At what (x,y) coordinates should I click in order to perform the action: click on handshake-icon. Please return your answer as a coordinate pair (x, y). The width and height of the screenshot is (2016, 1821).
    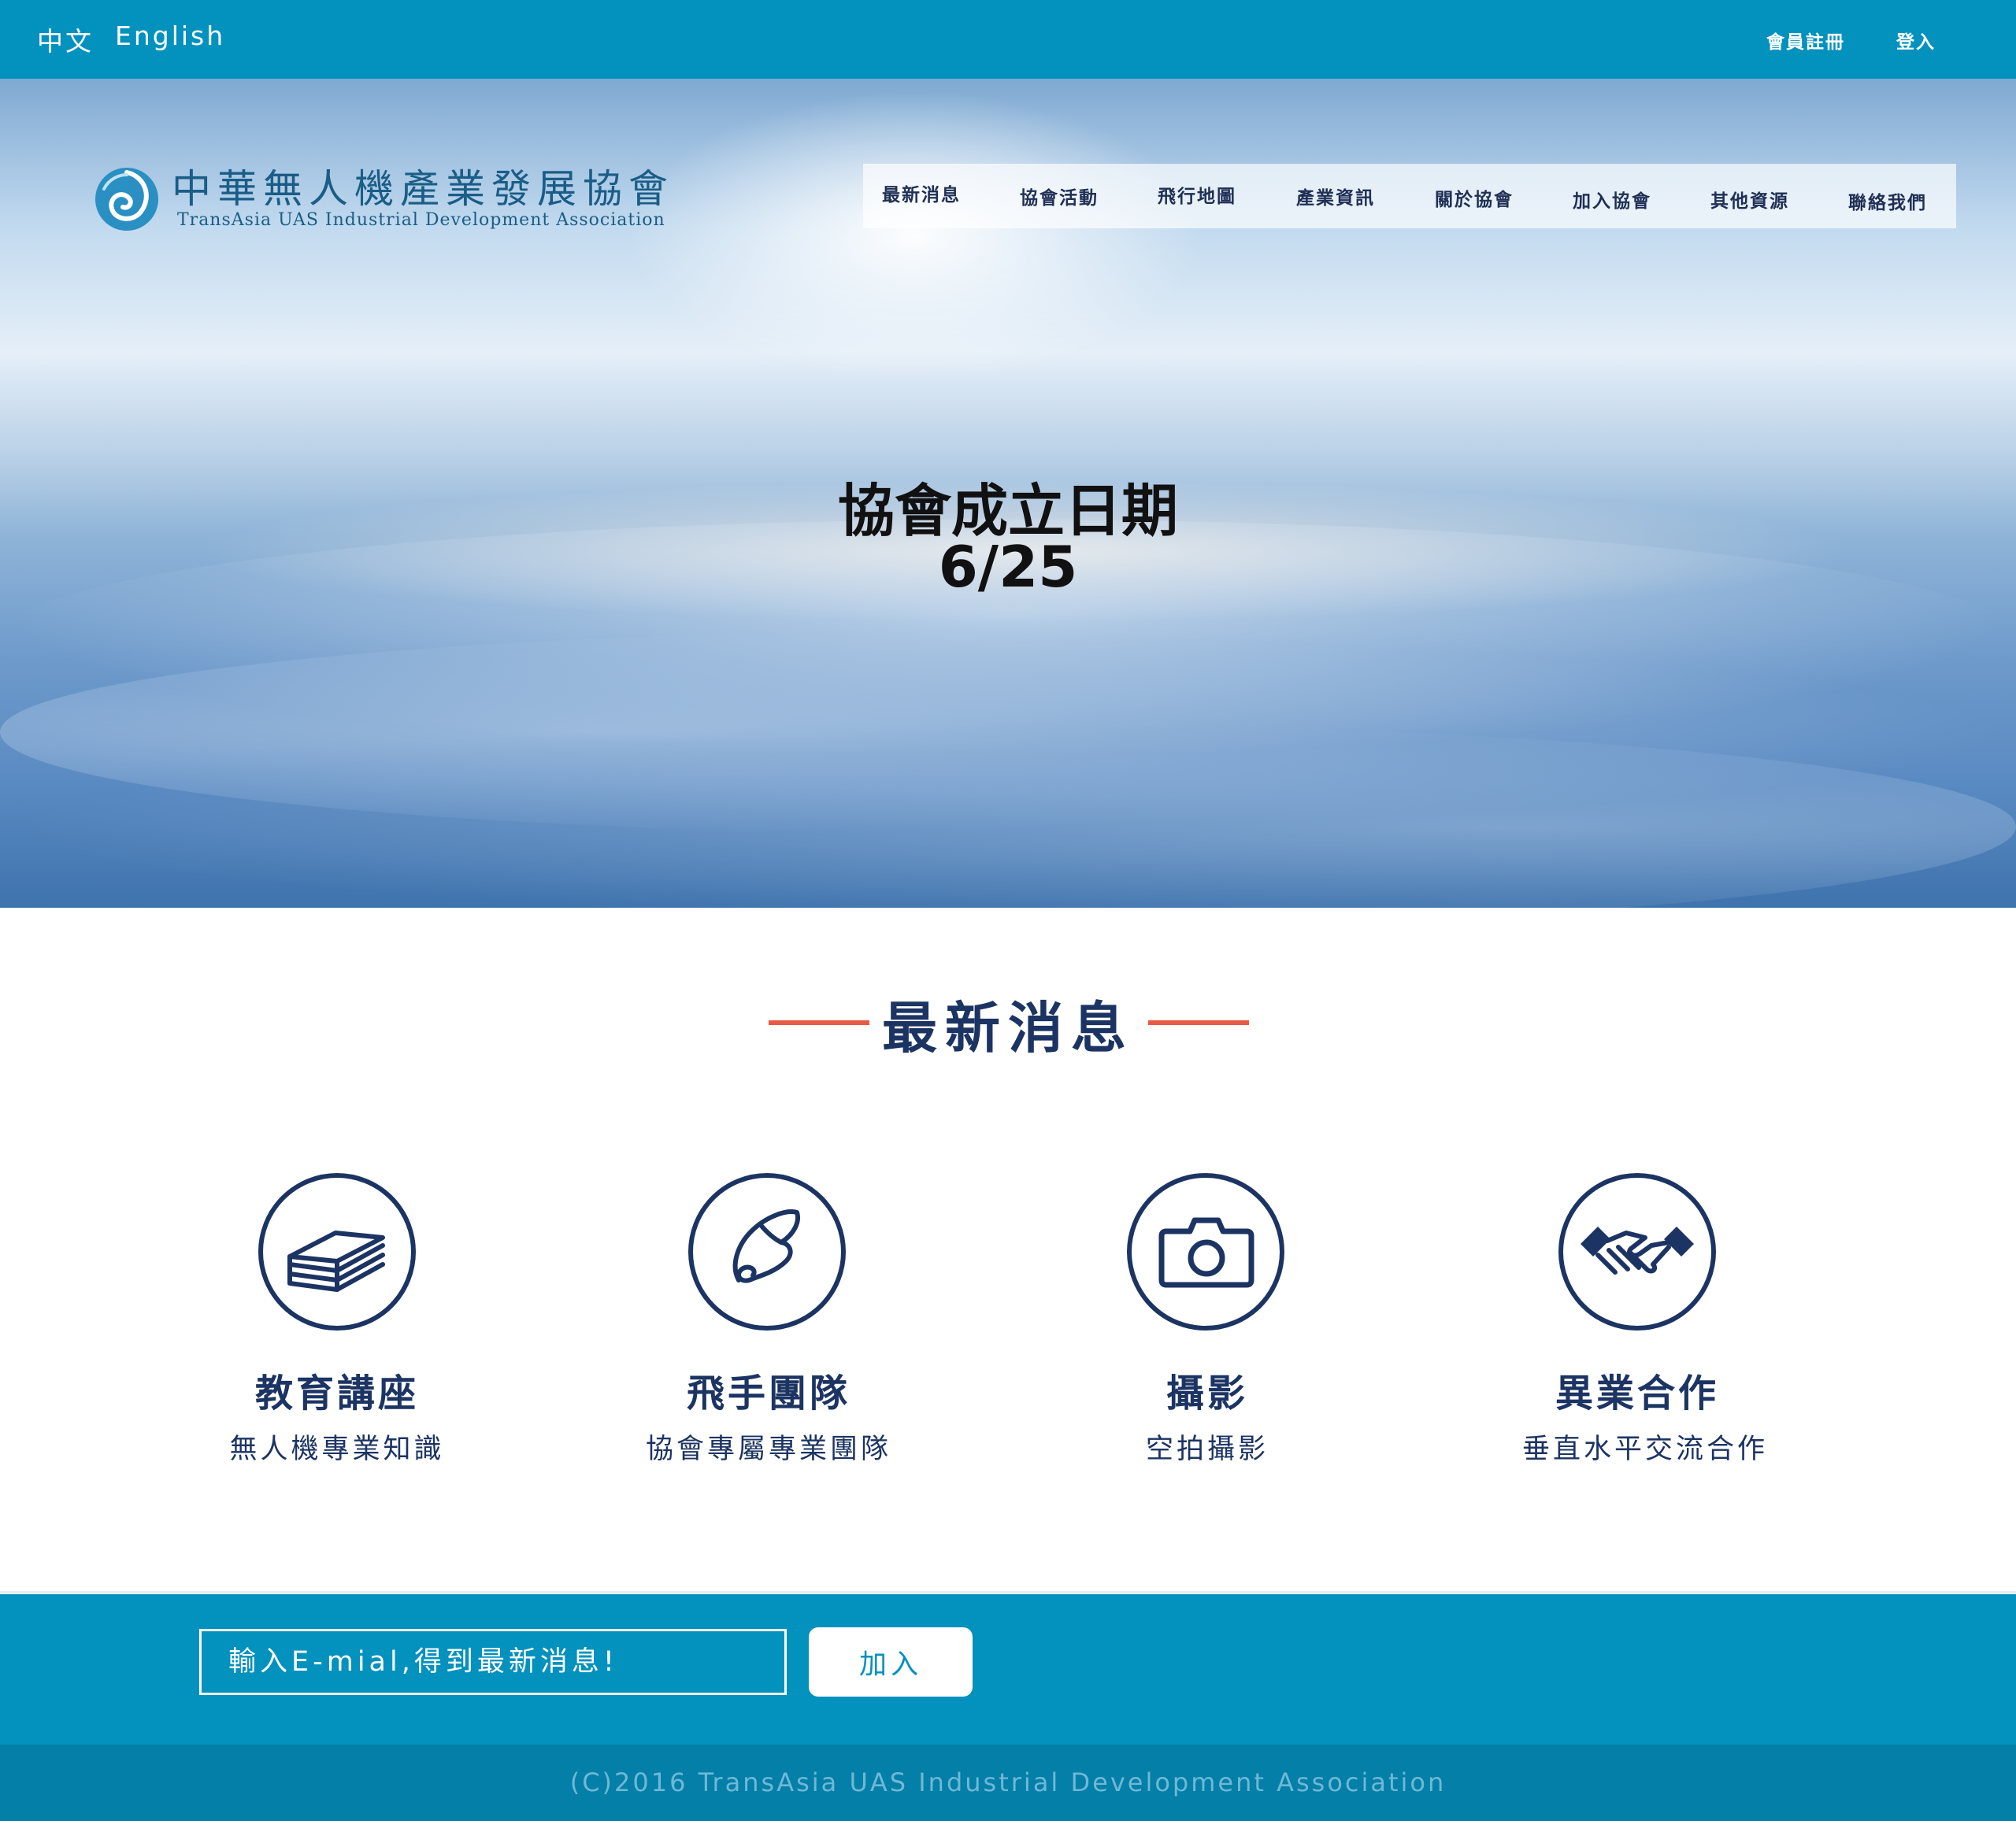
    Looking at the image, I should click on (1637, 1251).